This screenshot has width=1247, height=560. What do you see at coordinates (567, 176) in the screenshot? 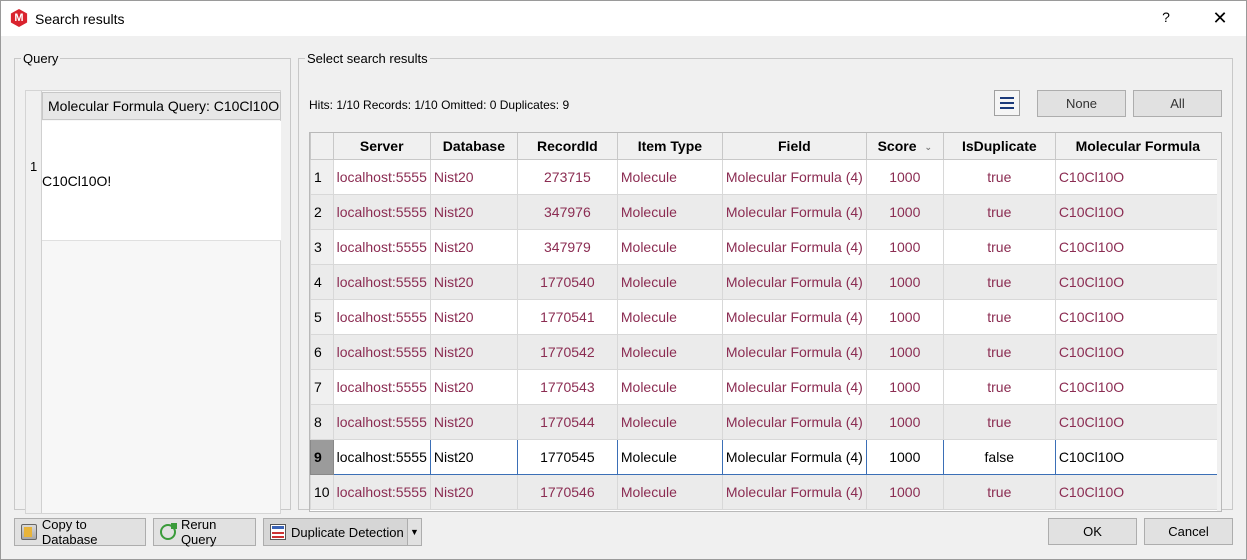
I see `cell-record-id: 273715` at bounding box center [567, 176].